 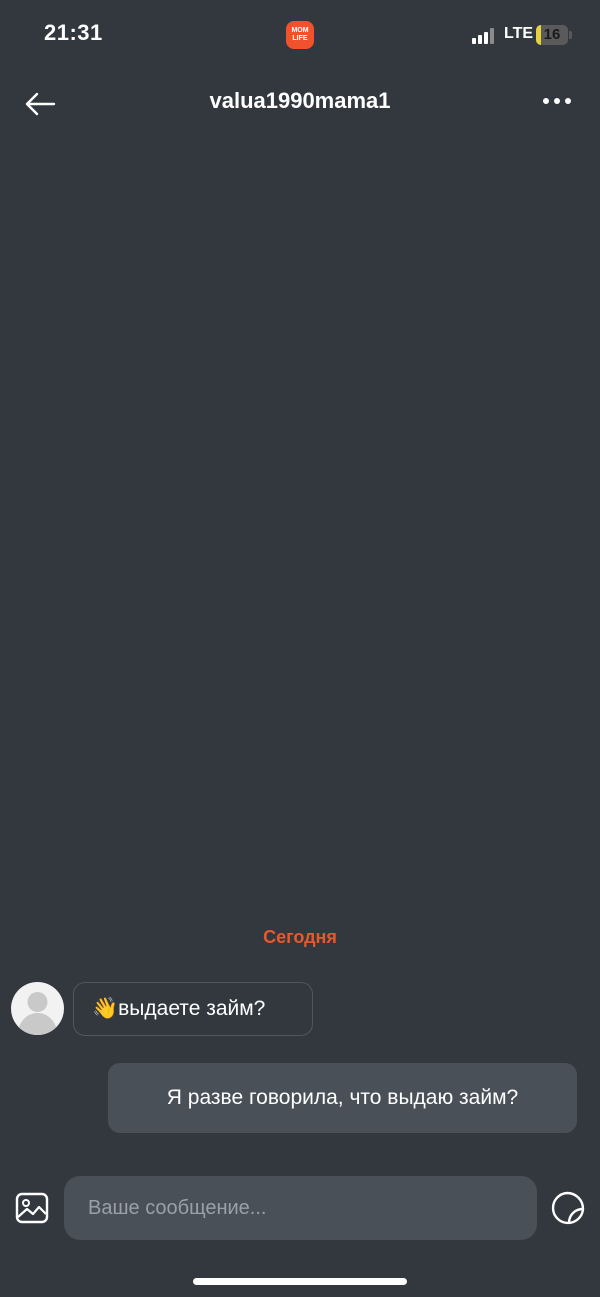 What do you see at coordinates (342, 1098) in the screenshot?
I see `outgoing-message: Я разве говорила, что выдаю займ?` at bounding box center [342, 1098].